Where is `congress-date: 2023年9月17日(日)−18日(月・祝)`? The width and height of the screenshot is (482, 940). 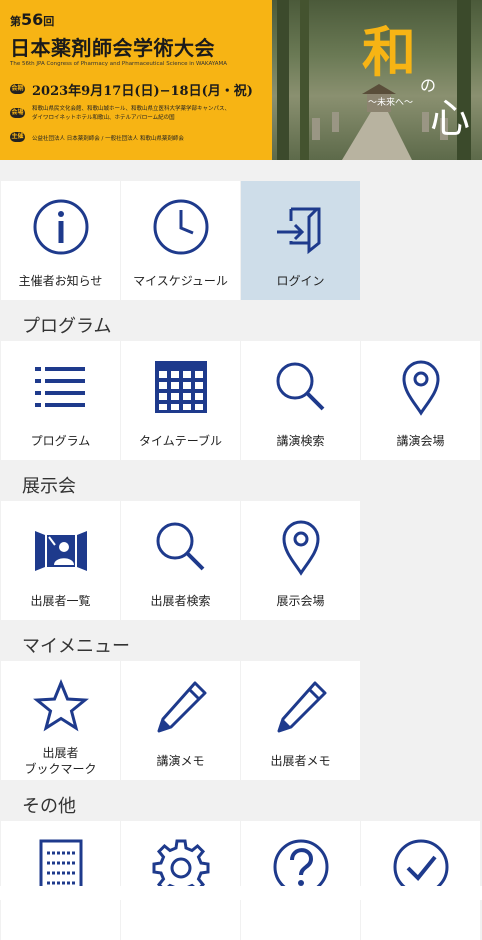 congress-date: 2023年9月17日(日)−18日(月・祝) is located at coordinates (142, 91).